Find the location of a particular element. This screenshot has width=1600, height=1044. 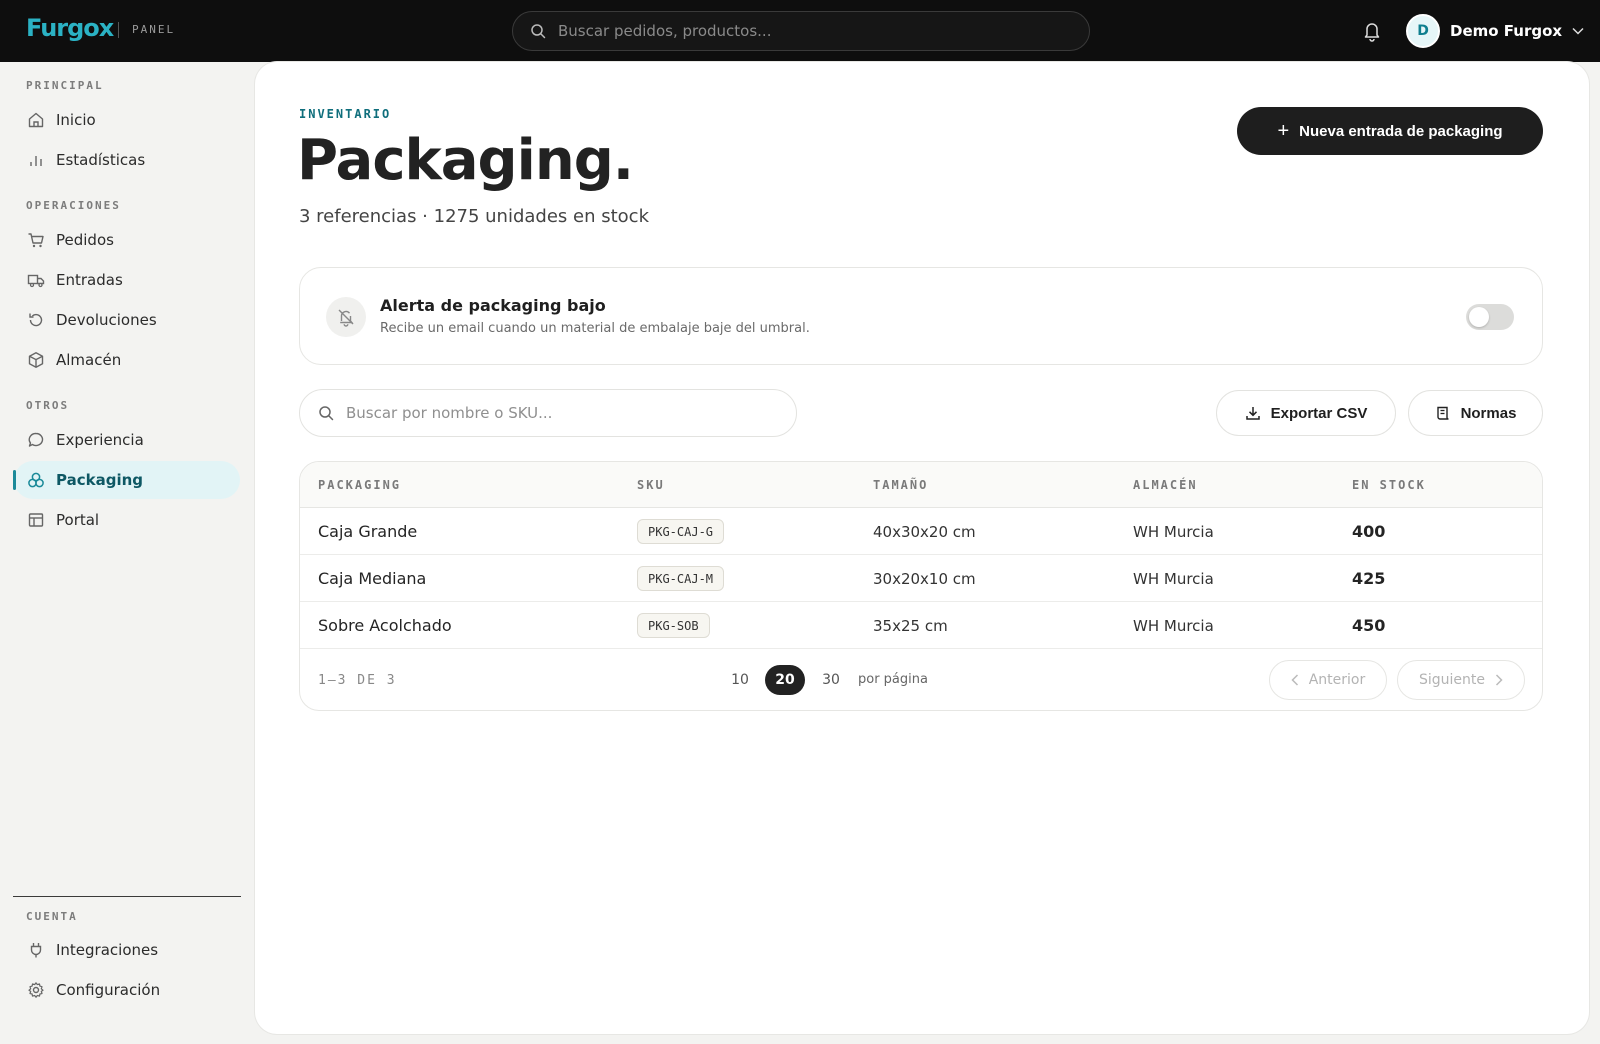

cell-size: 35x25 cm is located at coordinates (910, 626).